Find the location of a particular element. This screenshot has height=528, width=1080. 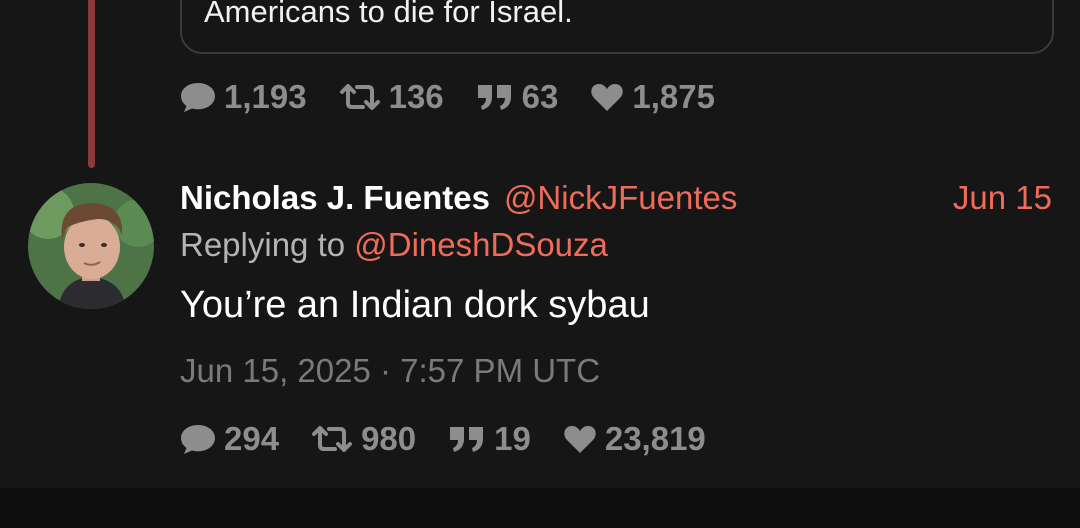

reply-count-stat: 294 is located at coordinates (229, 439).